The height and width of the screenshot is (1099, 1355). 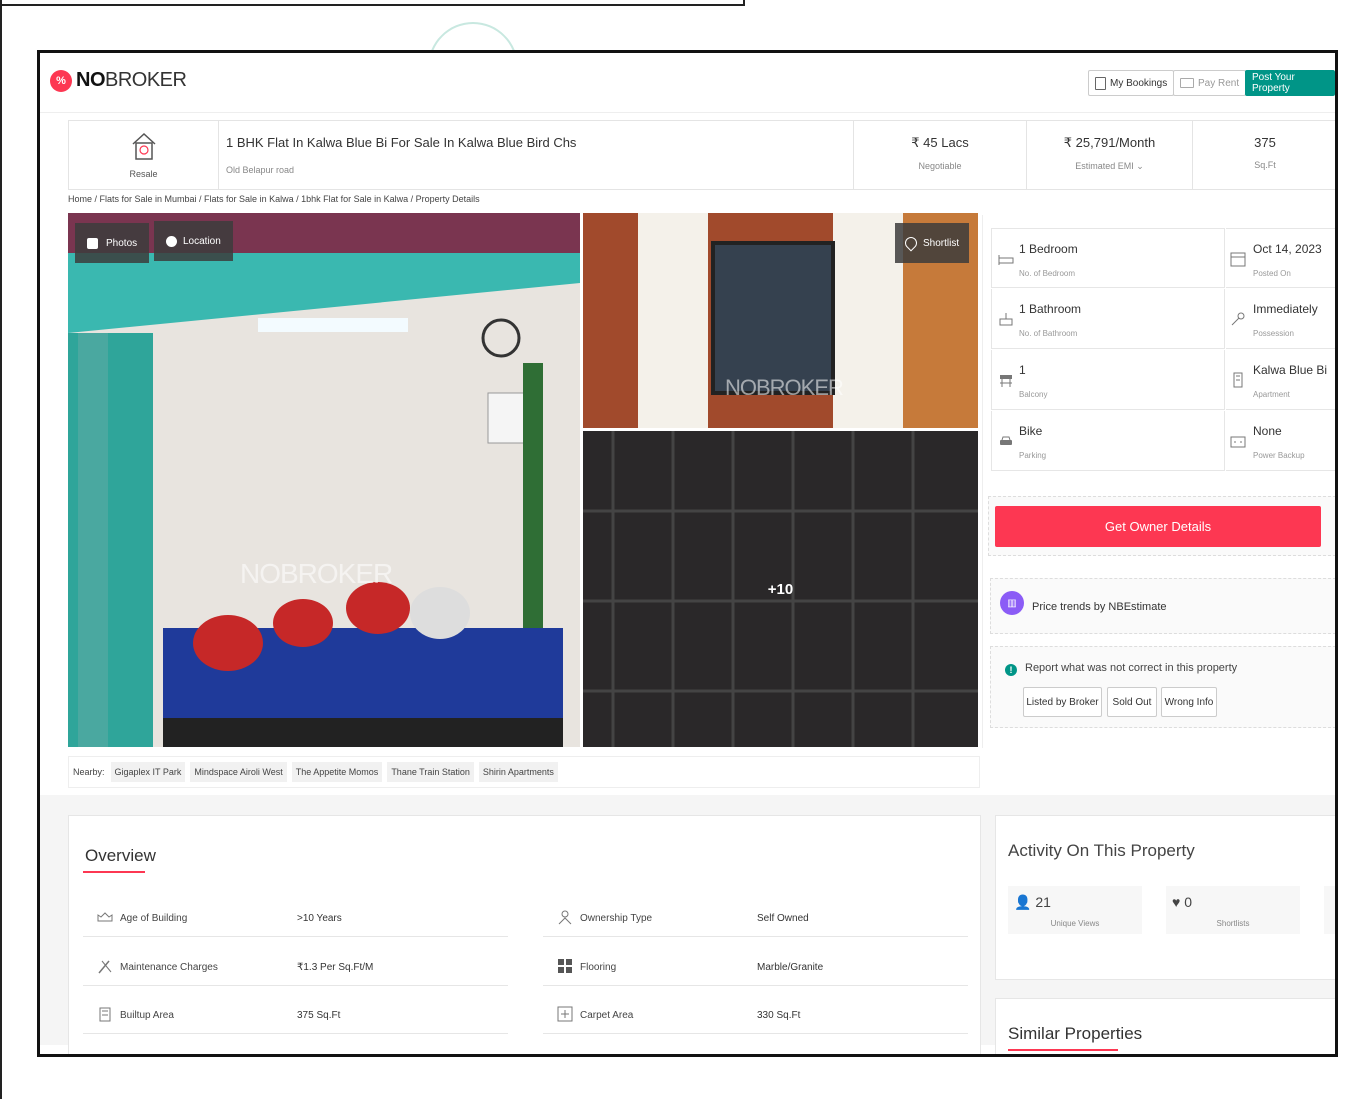 I want to click on heart-icon, so click(x=911, y=243).